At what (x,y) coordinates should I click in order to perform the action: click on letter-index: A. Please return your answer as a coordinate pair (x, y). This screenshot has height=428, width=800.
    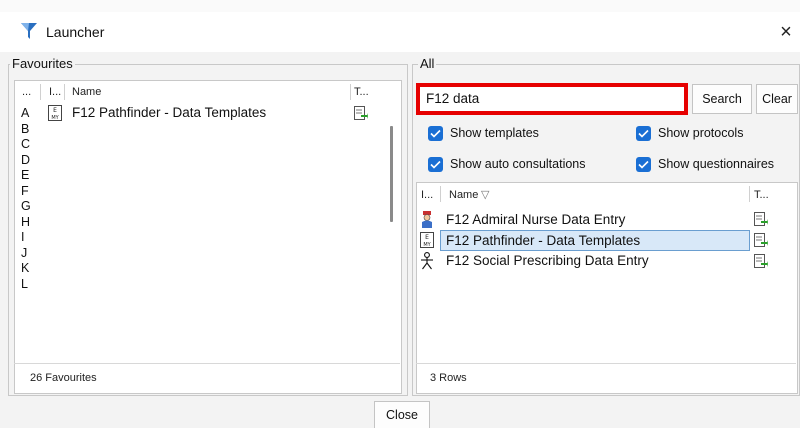
    Looking at the image, I should click on (28, 114).